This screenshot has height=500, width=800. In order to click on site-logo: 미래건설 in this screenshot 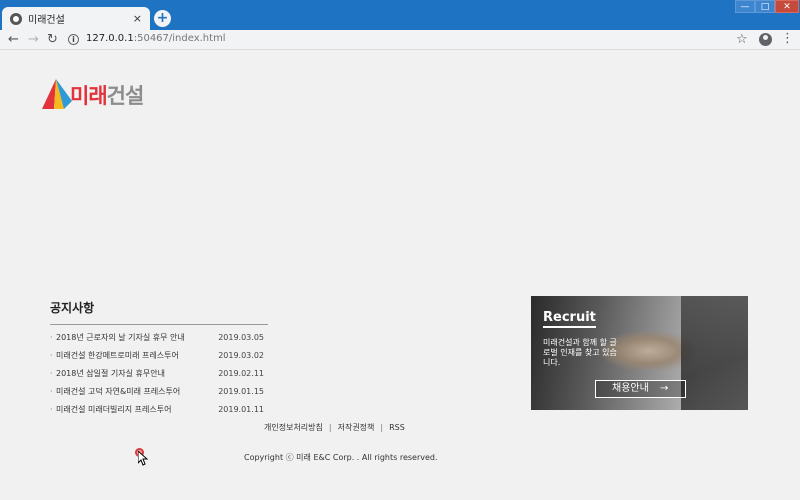, I will do `click(93, 95)`.